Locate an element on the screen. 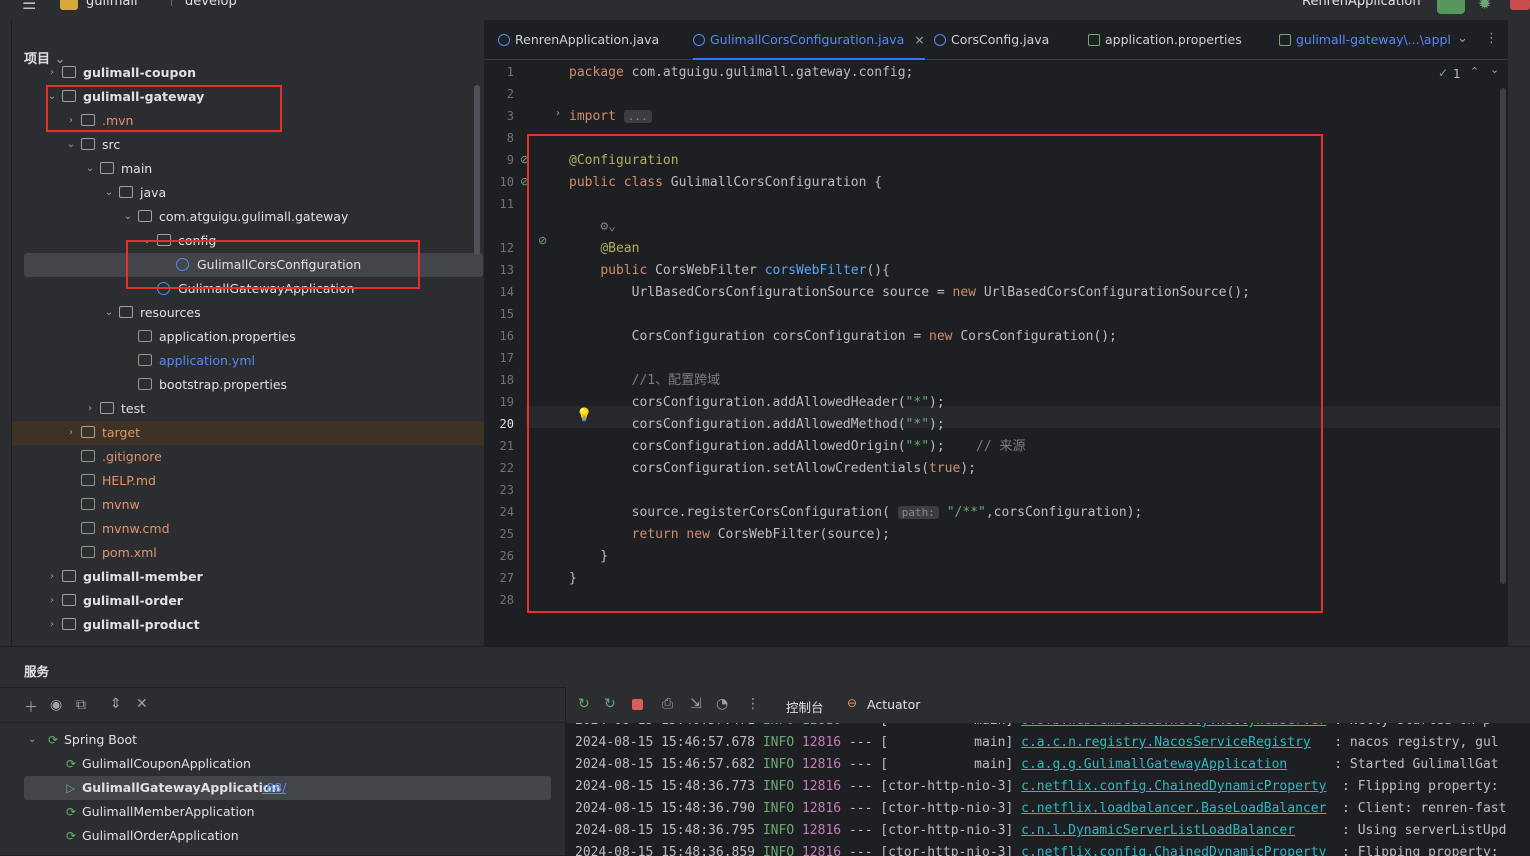 This screenshot has height=856, width=1530. tree-item: application.yml is located at coordinates (248, 361).